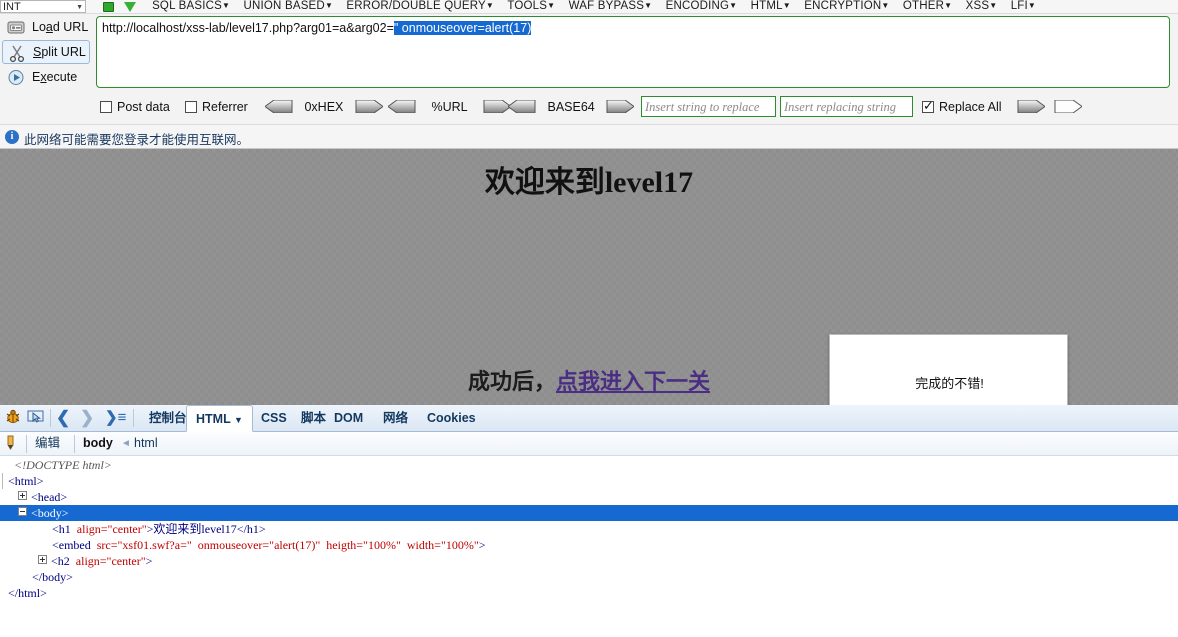 This screenshot has width=1178, height=637. I want to click on execute-button: Execute, so click(46, 77).